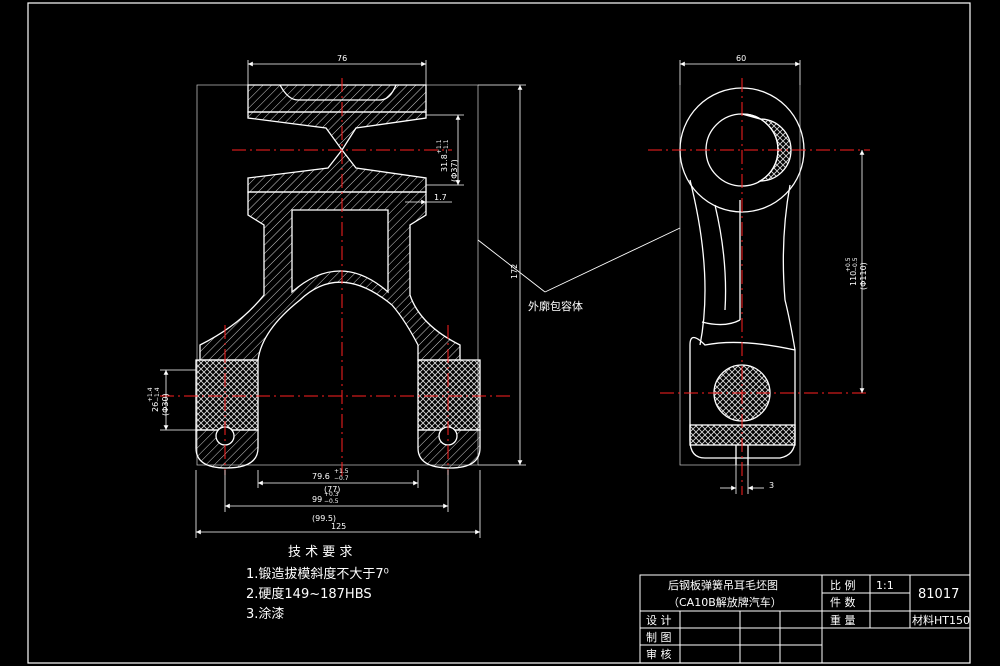 Image resolution: width=1000 pixels, height=666 pixels. Describe the element at coordinates (265, 614) in the screenshot. I see `tech-req-item-3: 3.涂漆` at that location.